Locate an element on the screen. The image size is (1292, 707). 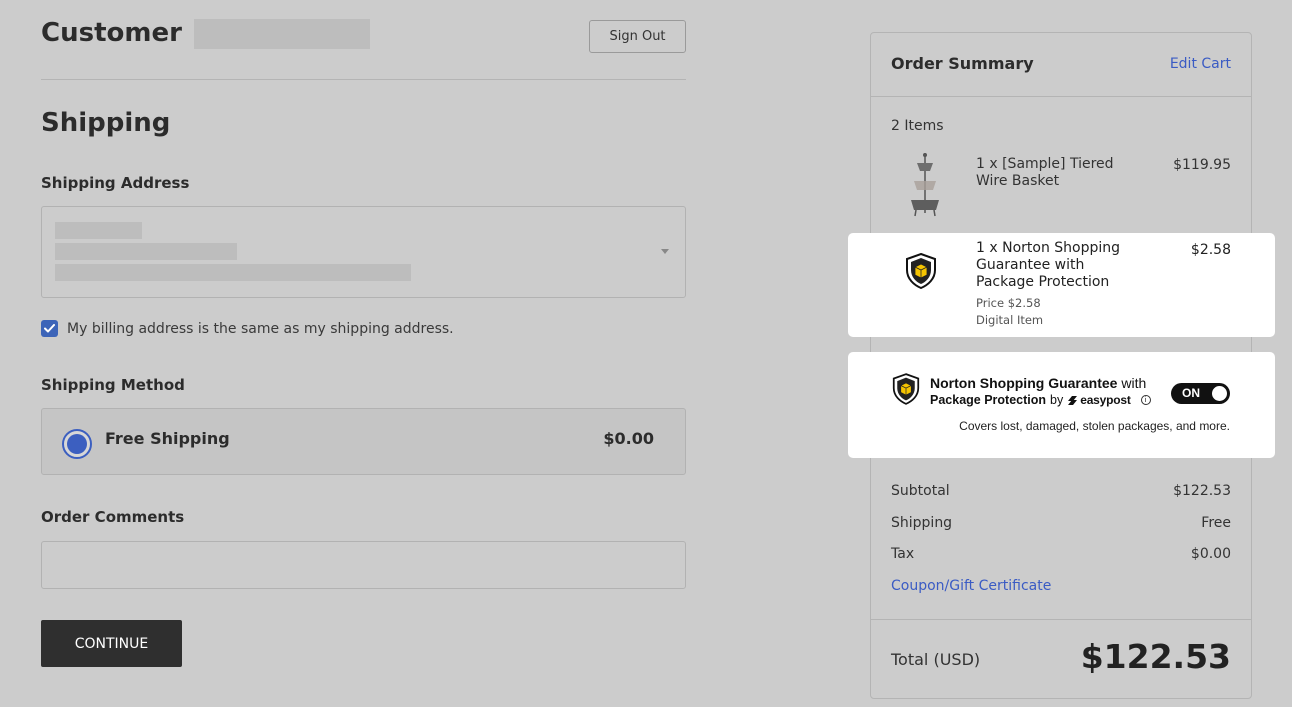
edit-cart-link: Edit Cart is located at coordinates (1200, 64).